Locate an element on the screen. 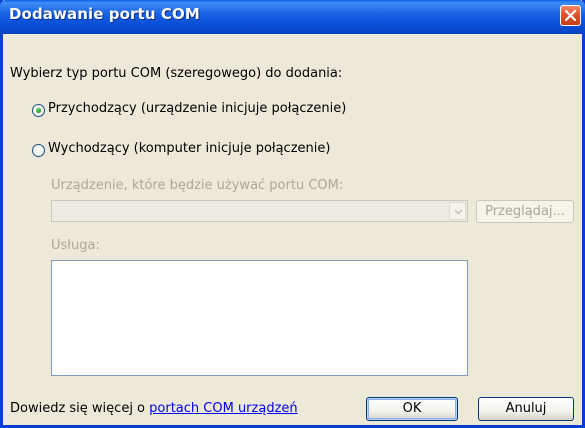  device-select-dropdown-button is located at coordinates (457, 211).